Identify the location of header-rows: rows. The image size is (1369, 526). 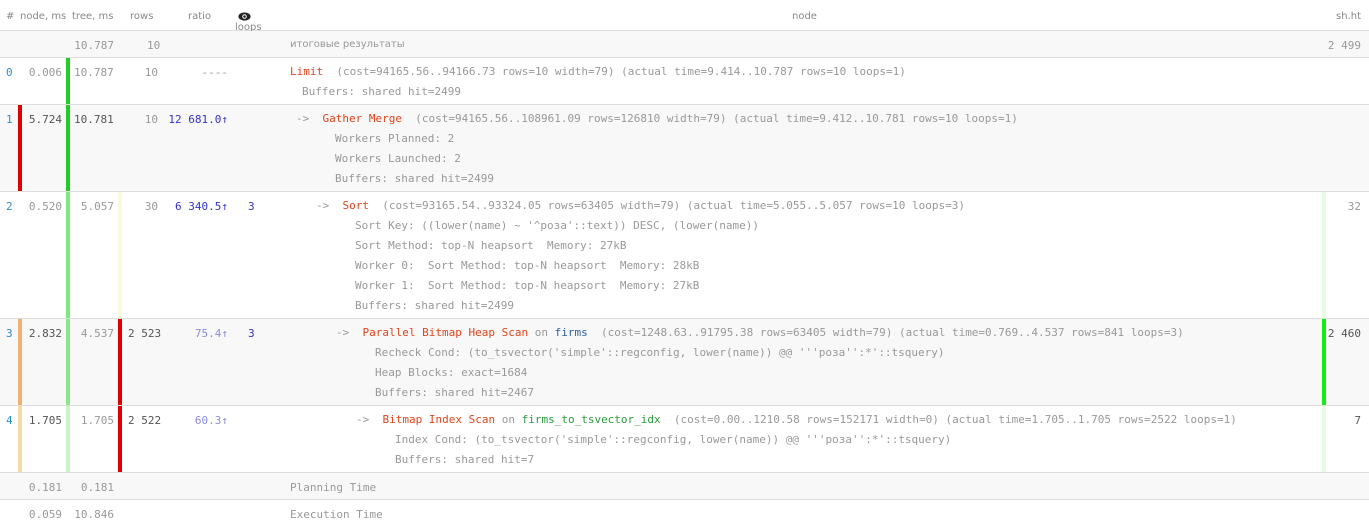
(141, 16).